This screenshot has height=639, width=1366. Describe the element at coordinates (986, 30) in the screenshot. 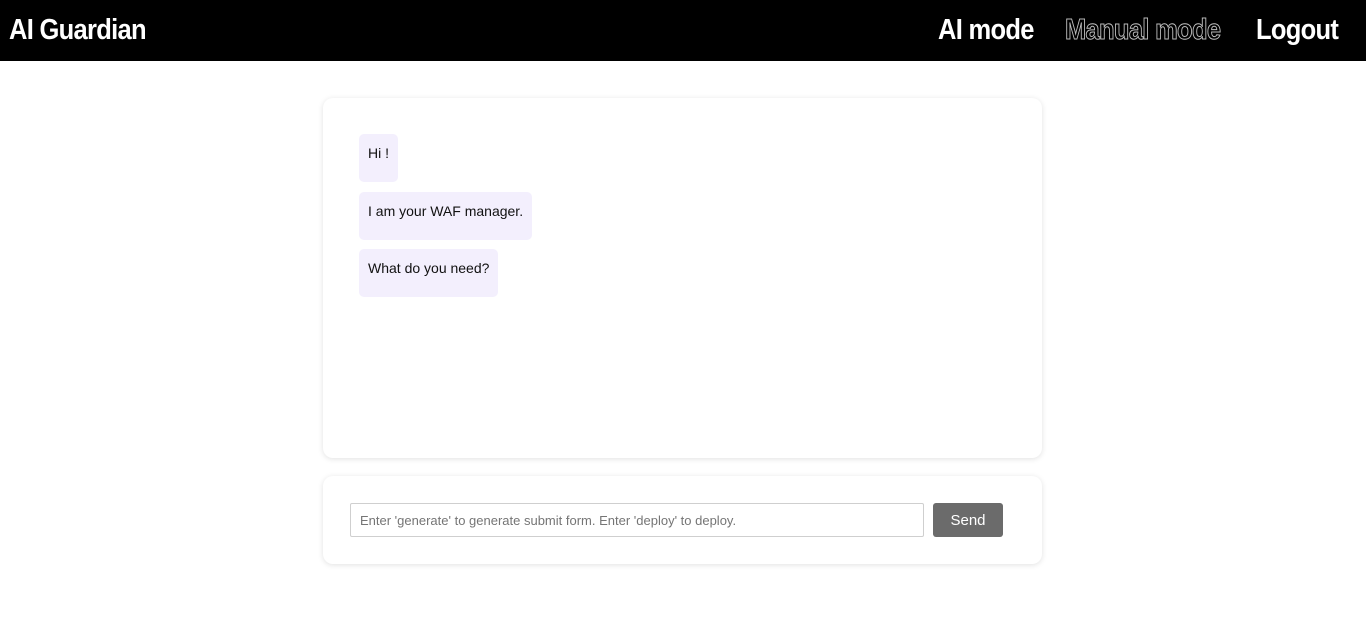

I see `nav-ai-mode-link: AI mode` at that location.